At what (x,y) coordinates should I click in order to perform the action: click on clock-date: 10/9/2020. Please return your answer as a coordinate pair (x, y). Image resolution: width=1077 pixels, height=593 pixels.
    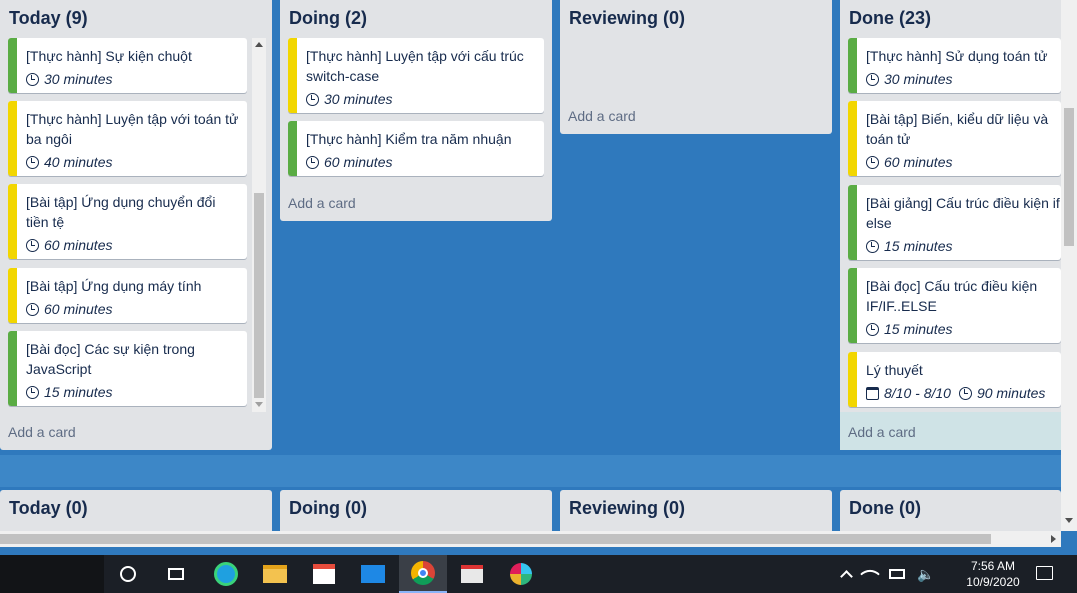
    Looking at the image, I should click on (993, 582).